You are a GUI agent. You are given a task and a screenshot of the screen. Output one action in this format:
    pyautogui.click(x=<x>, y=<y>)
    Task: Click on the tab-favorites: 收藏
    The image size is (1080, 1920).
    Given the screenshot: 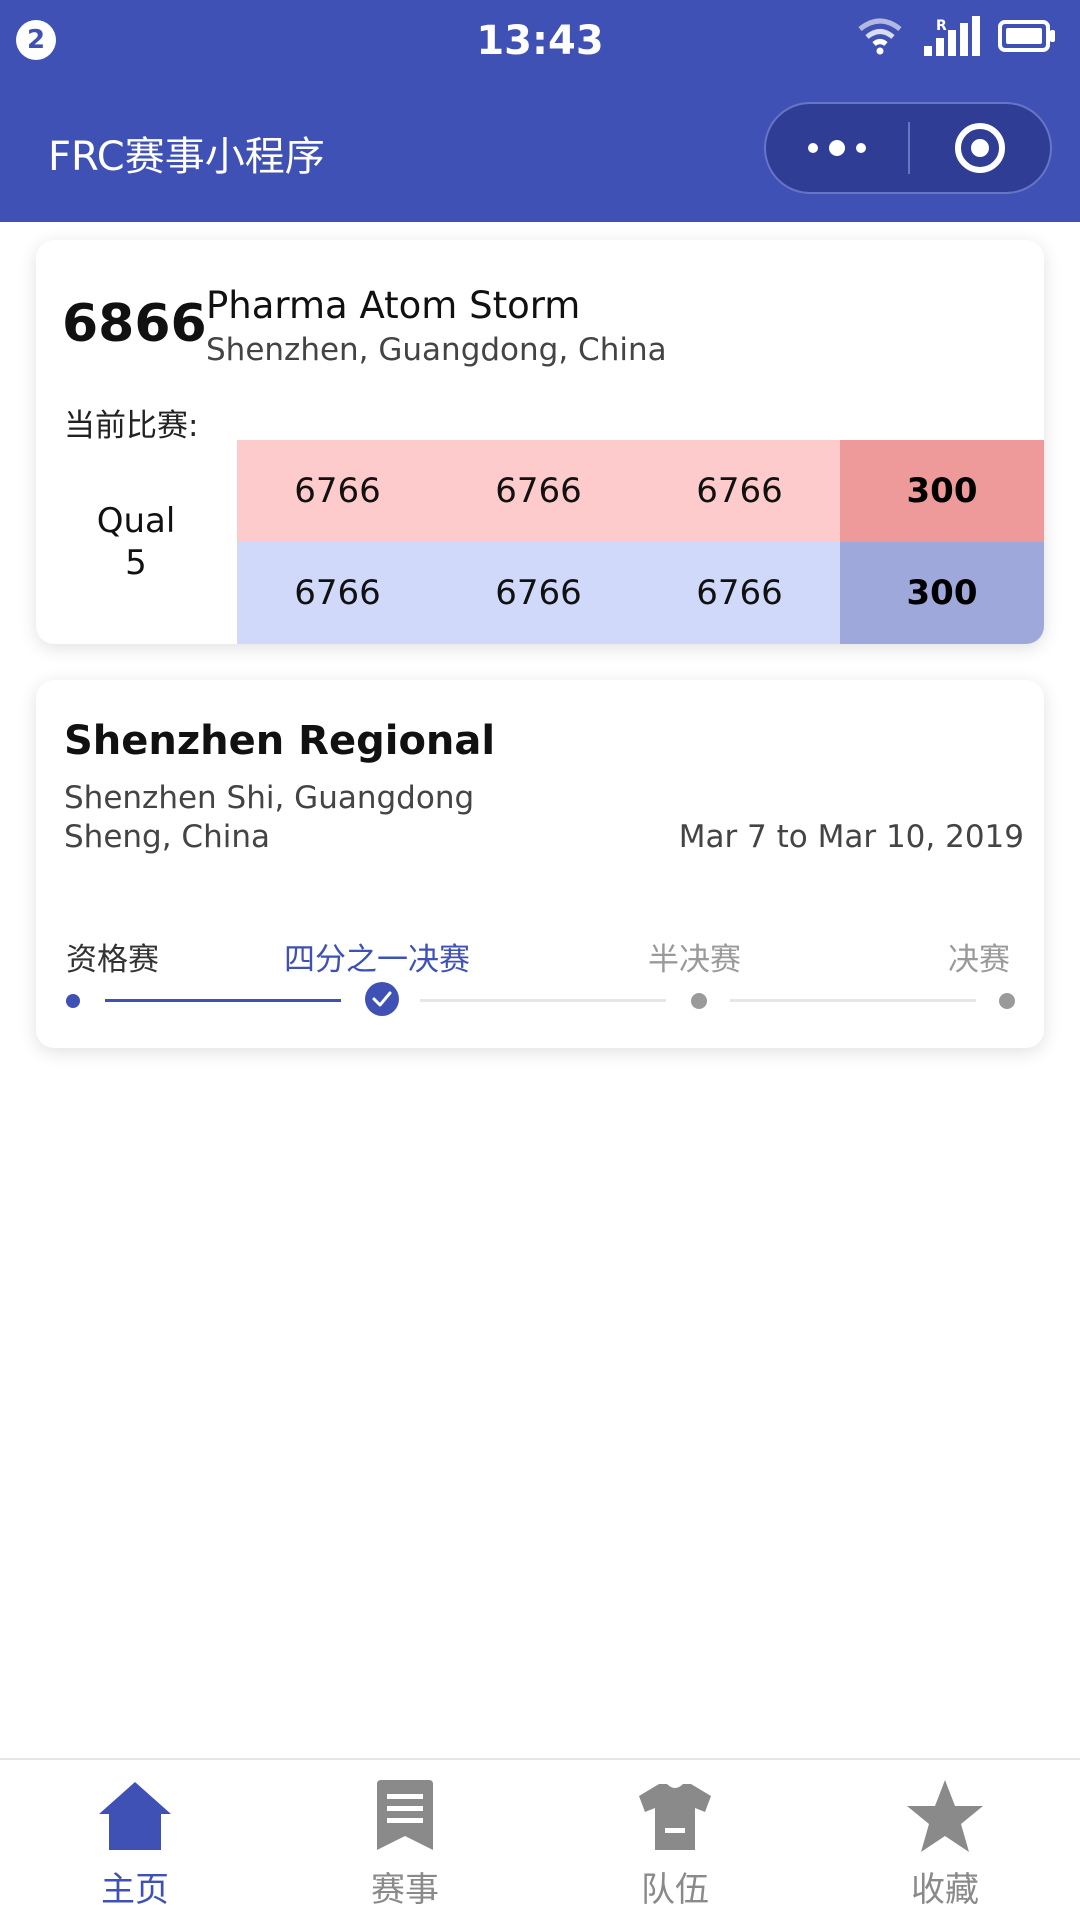 What is the action you would take?
    pyautogui.click(x=945, y=1840)
    